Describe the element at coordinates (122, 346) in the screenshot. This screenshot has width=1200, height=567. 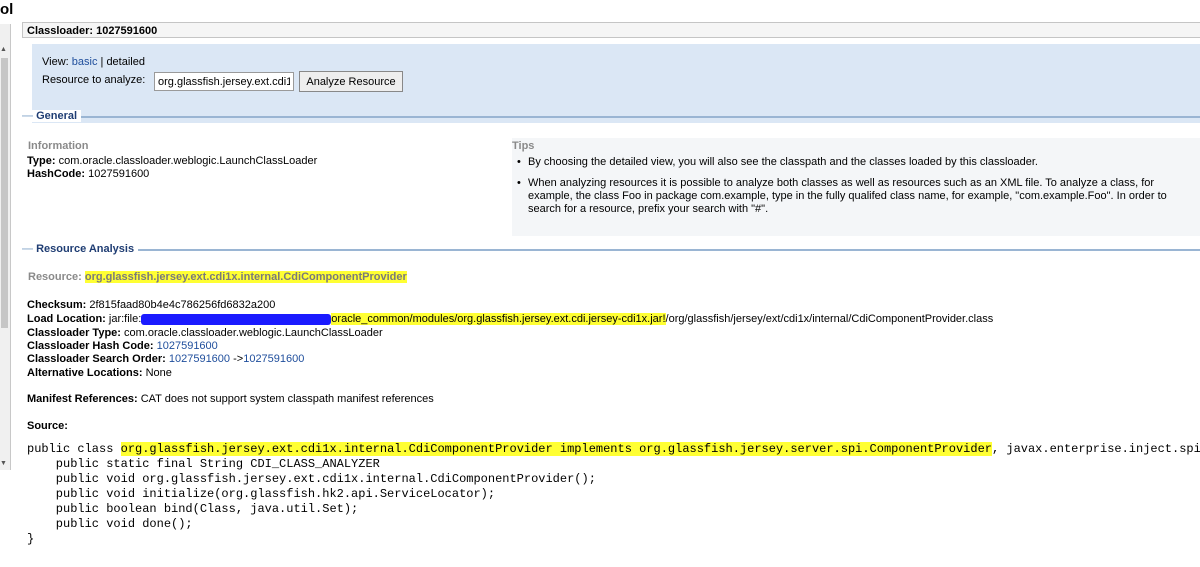
I see `classloader-hash-row: Classloader Hash Code: 1027591600` at that location.